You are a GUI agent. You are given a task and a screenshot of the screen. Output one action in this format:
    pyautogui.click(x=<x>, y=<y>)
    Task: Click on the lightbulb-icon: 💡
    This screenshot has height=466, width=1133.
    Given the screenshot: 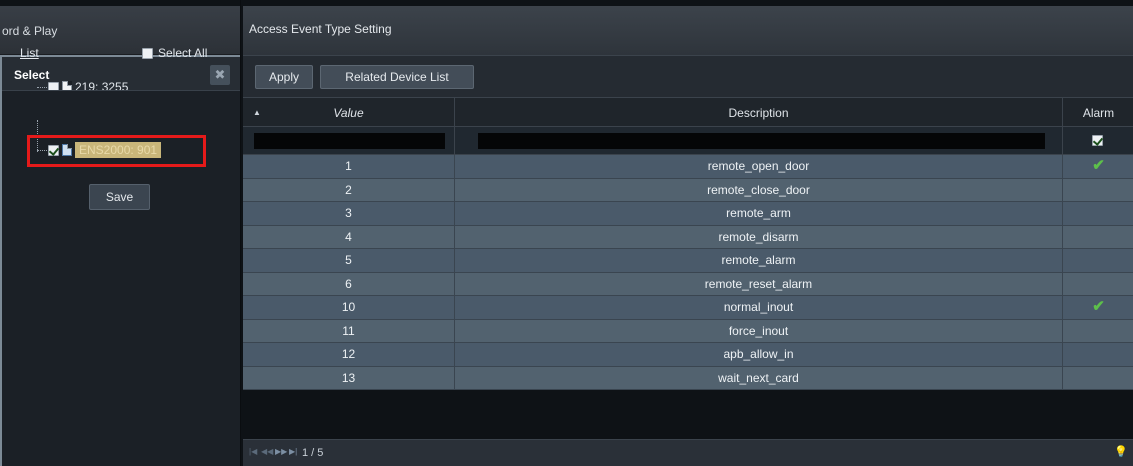 What is the action you would take?
    pyautogui.click(x=1121, y=451)
    